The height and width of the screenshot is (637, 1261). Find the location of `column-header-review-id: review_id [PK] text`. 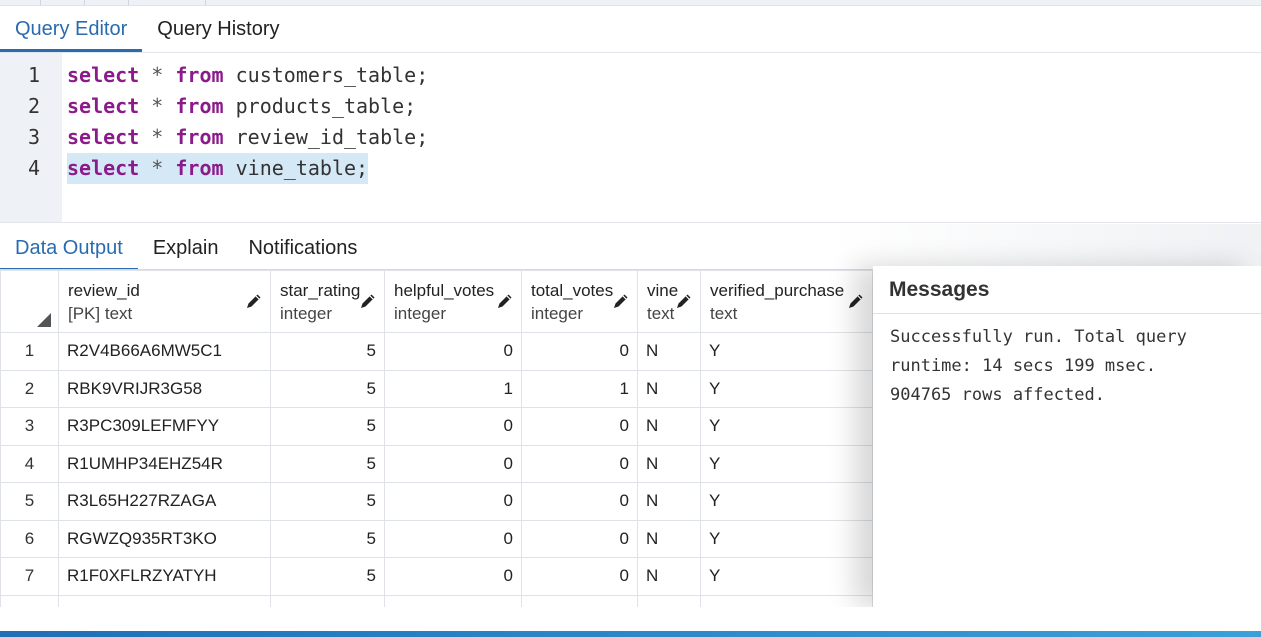

column-header-review-id: review_id [PK] text is located at coordinates (164, 301).